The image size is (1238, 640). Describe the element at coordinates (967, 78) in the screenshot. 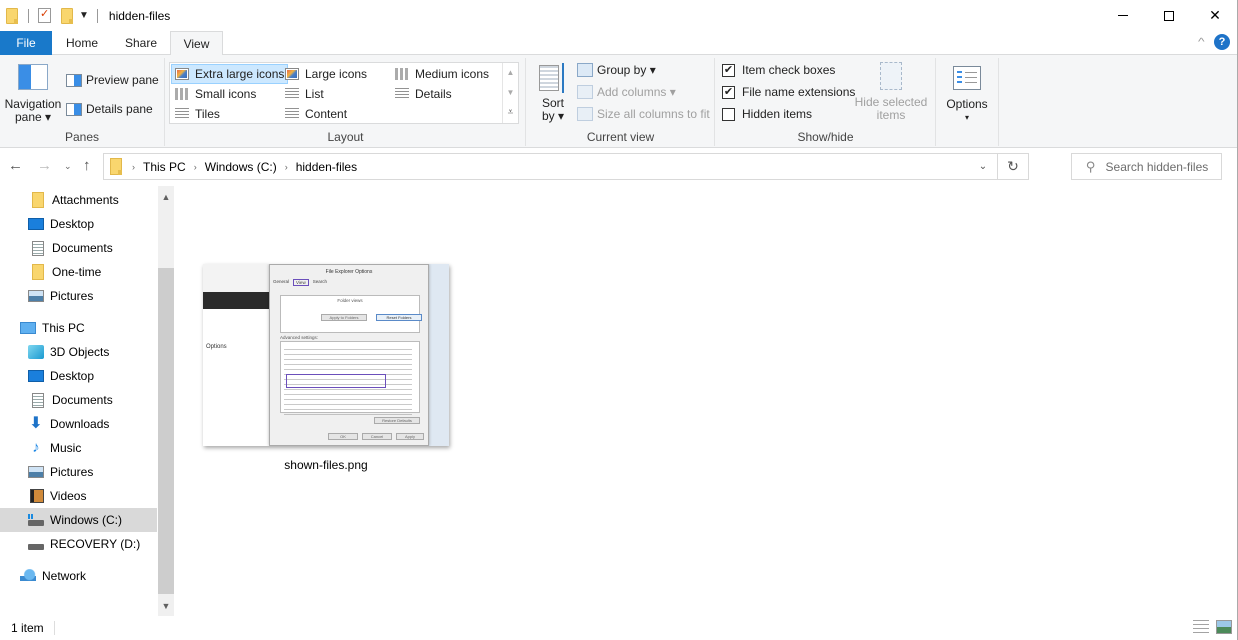

I see `options-icon` at that location.